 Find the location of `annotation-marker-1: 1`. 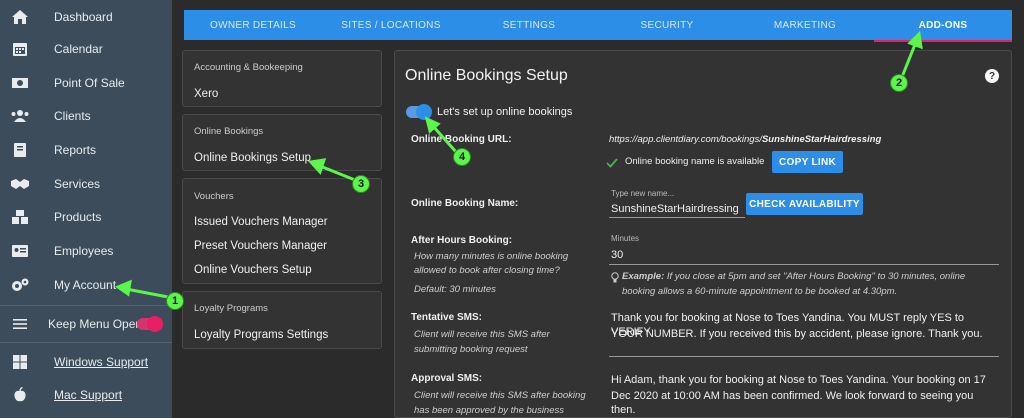

annotation-marker-1: 1 is located at coordinates (175, 301).